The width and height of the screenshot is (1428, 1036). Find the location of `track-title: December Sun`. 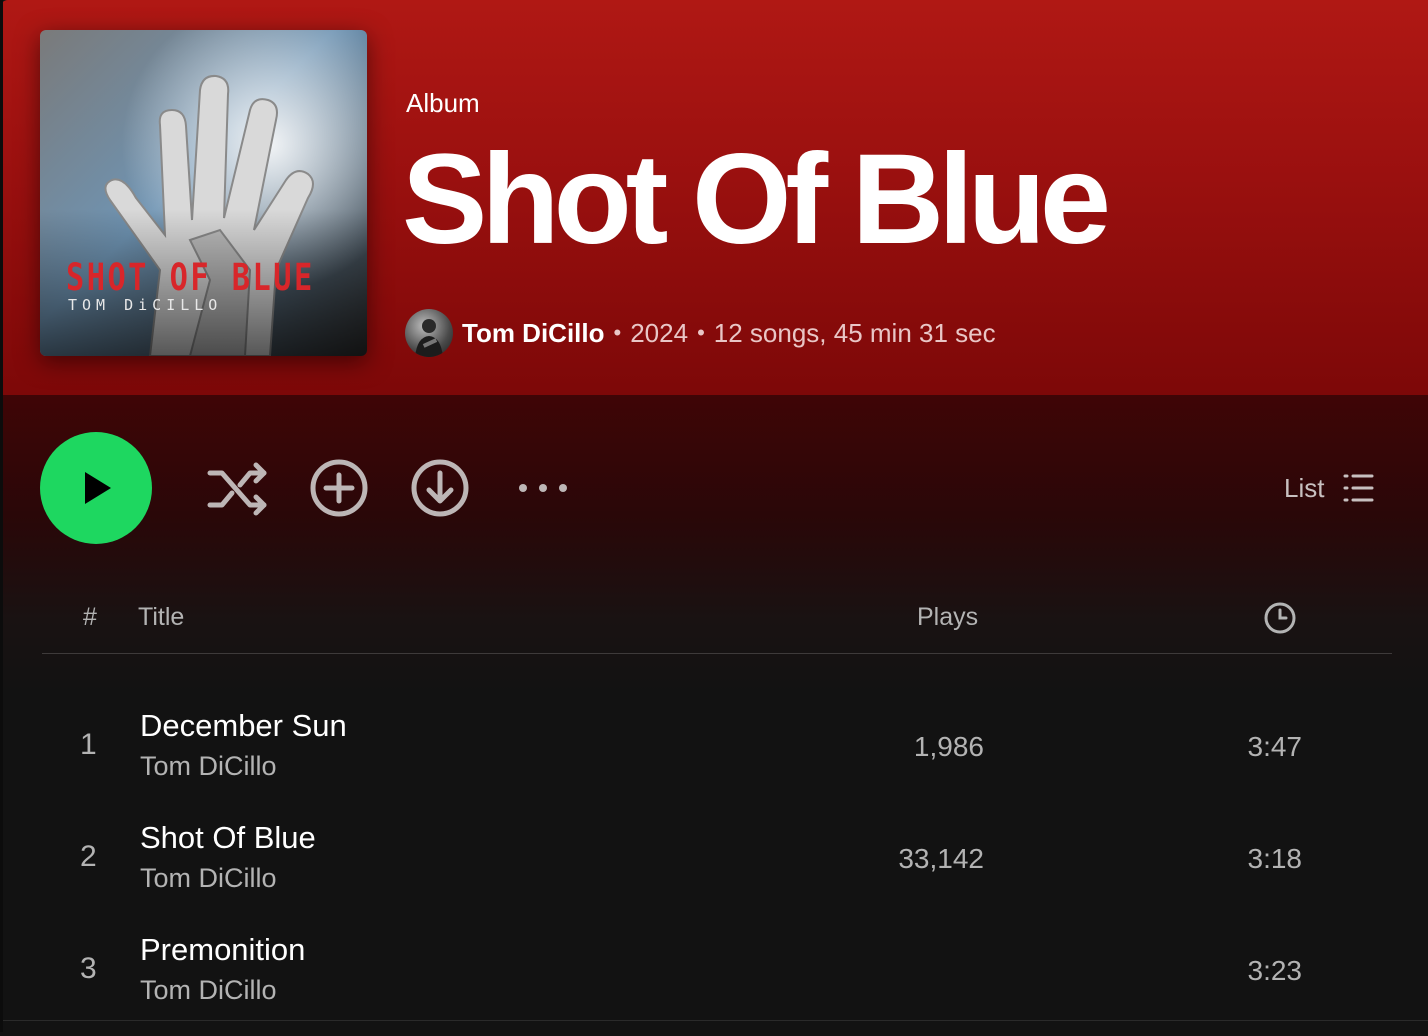

track-title: December Sun is located at coordinates (243, 726).